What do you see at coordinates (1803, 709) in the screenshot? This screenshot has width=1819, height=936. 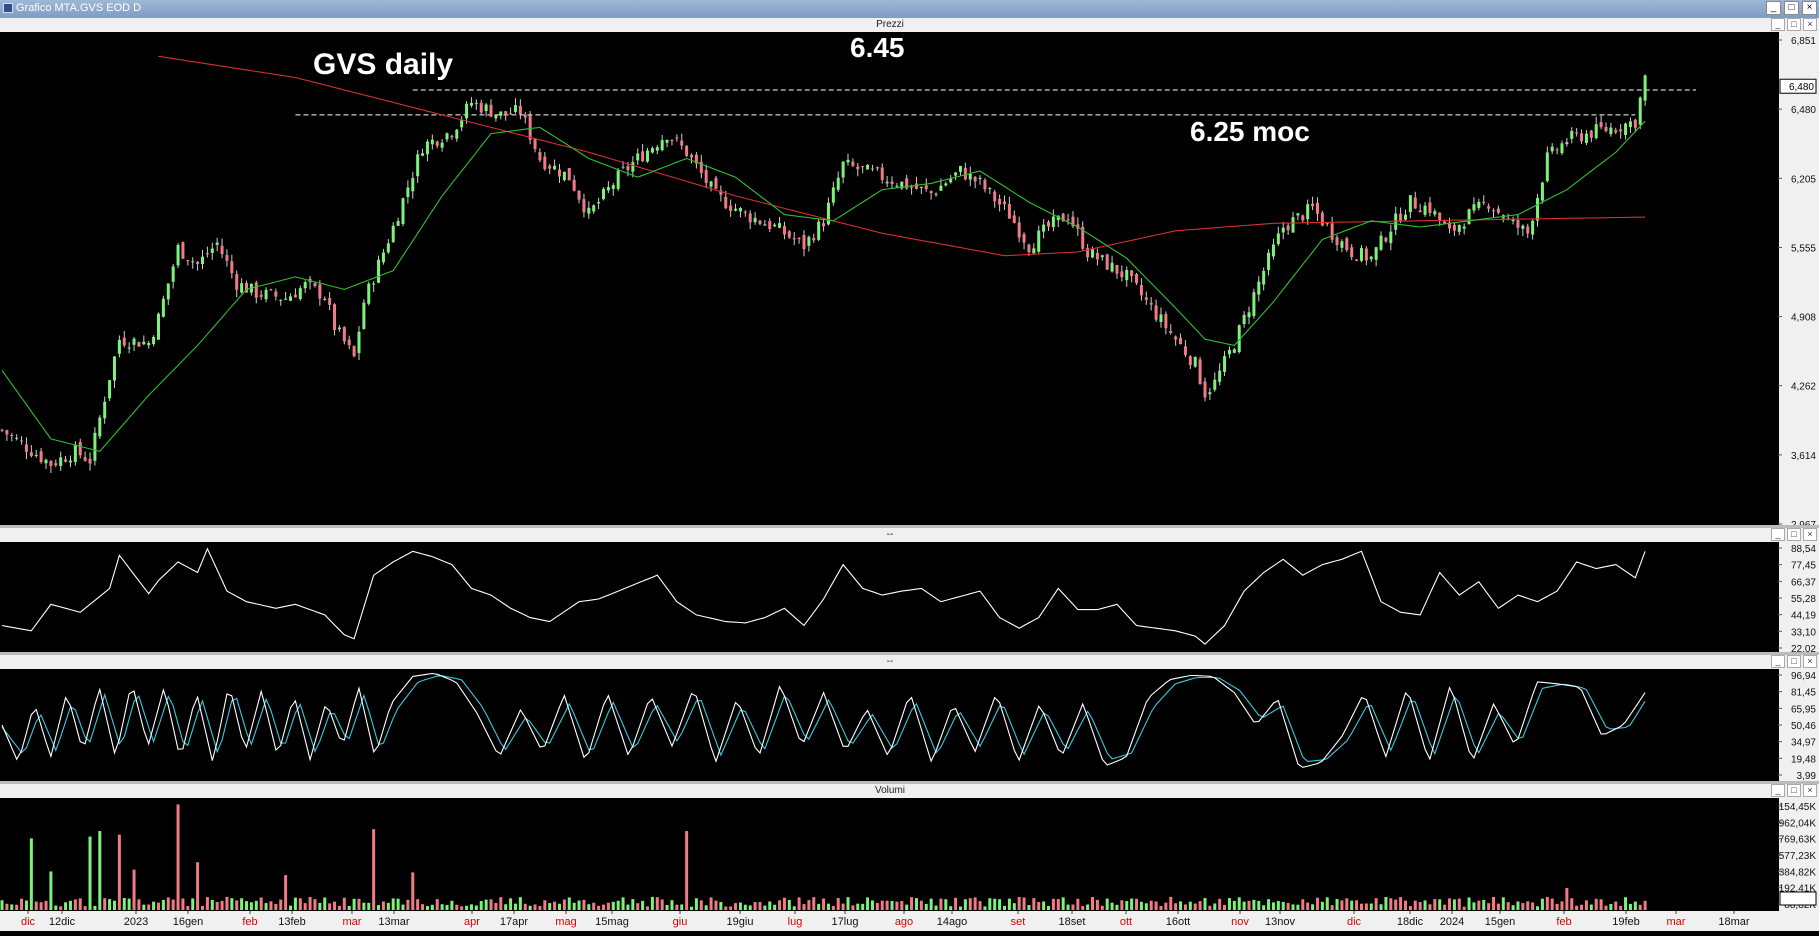 I see `stoch-axis-tick-label: 65,95` at bounding box center [1803, 709].